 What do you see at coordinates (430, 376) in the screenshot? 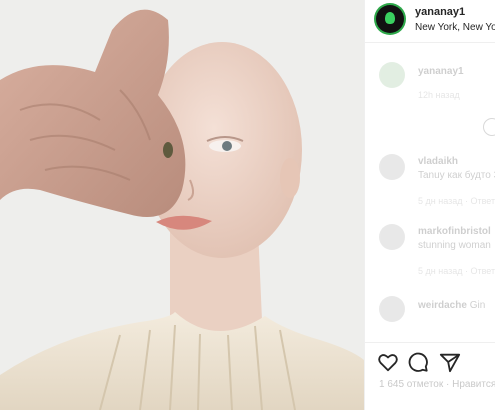
I see `post-actions: 1 645 отметок · Нравится` at bounding box center [430, 376].